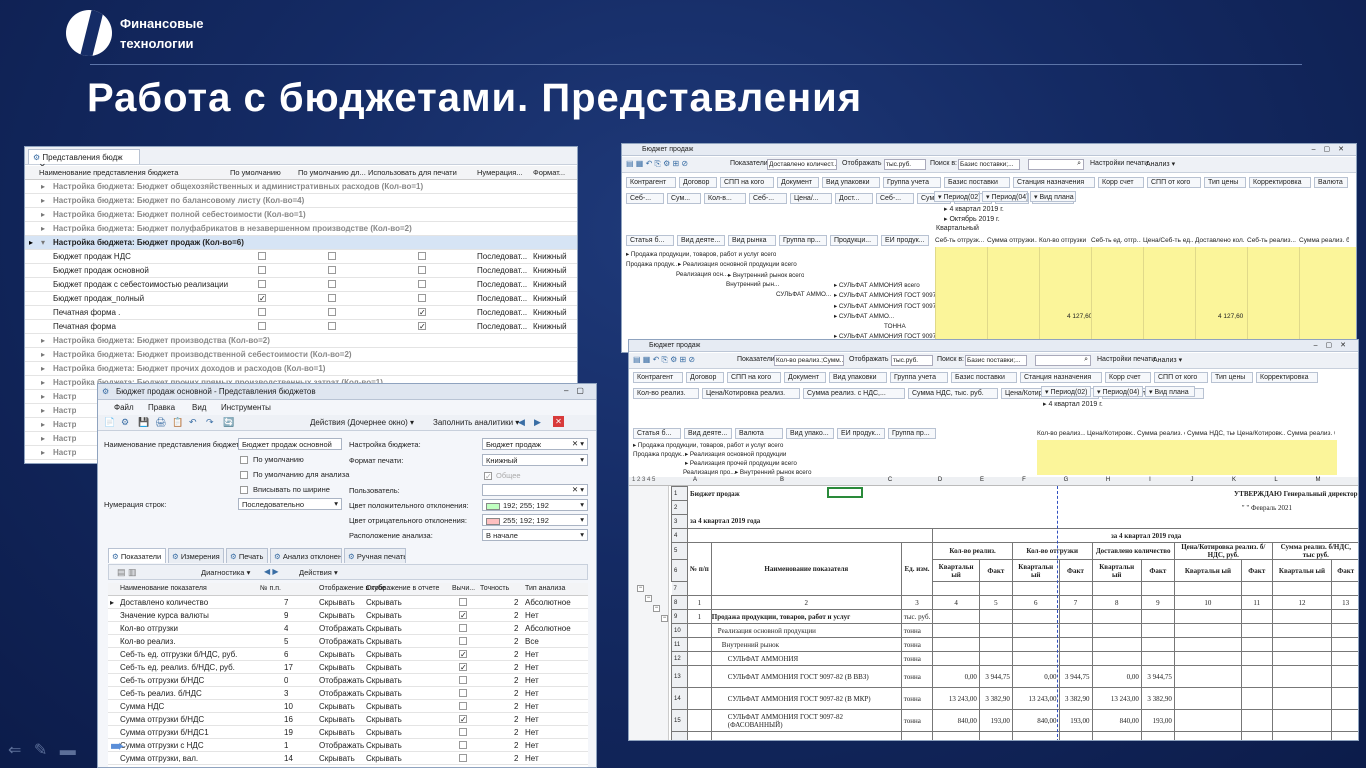 The width and height of the screenshot is (1366, 768). What do you see at coordinates (362, 422) in the screenshot?
I see `actions-button: Действия (Дочернее окно) ▾` at bounding box center [362, 422].